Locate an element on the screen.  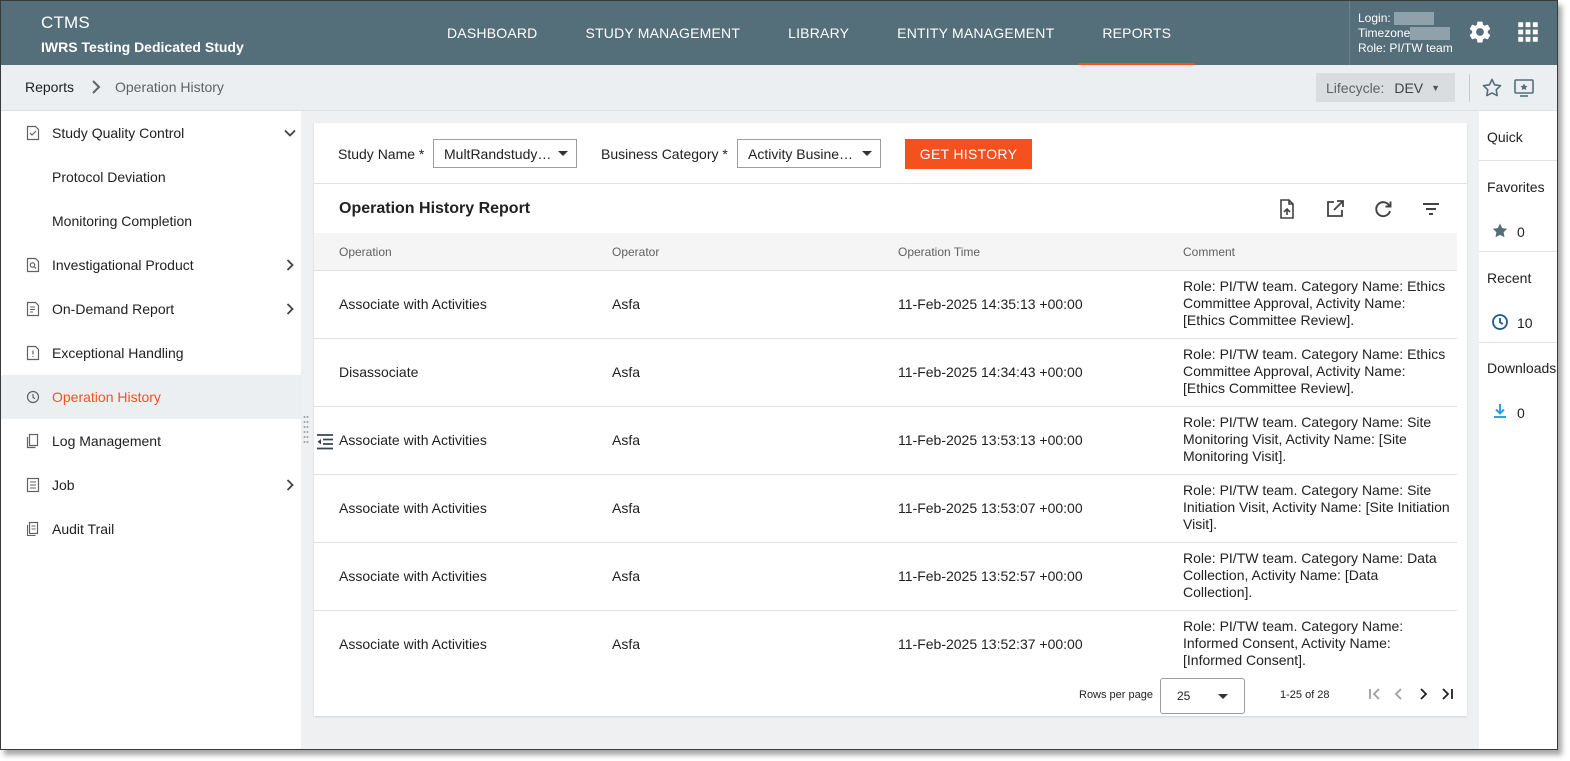
pagination: Rows per page 25 1-25 of 28 is located at coordinates (890, 693).